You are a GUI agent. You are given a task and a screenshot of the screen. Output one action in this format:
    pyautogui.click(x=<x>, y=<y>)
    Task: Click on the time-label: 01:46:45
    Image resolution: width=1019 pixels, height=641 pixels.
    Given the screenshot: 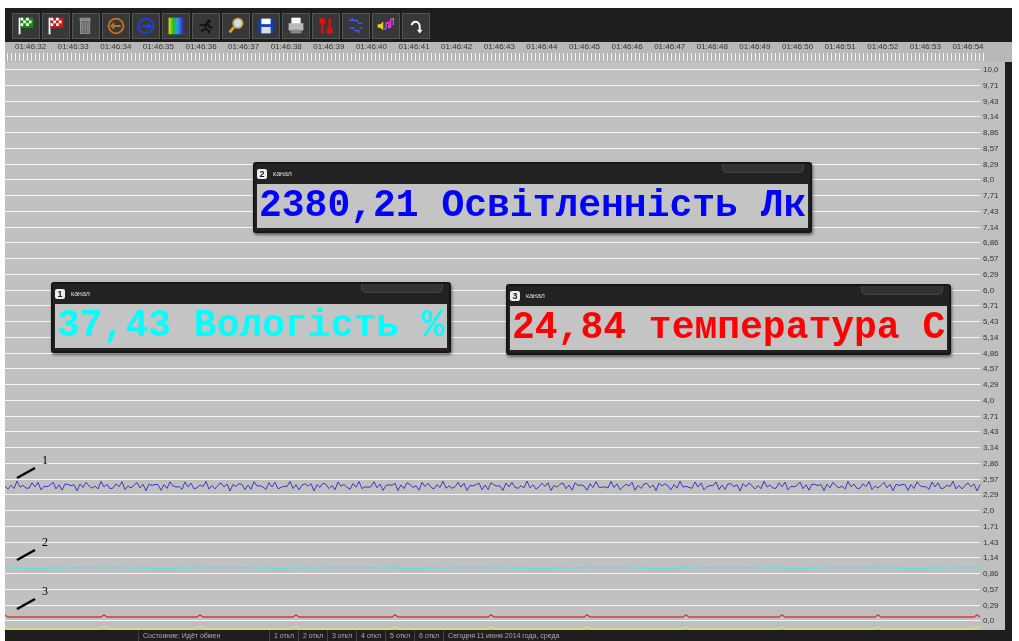 What is the action you would take?
    pyautogui.click(x=584, y=47)
    